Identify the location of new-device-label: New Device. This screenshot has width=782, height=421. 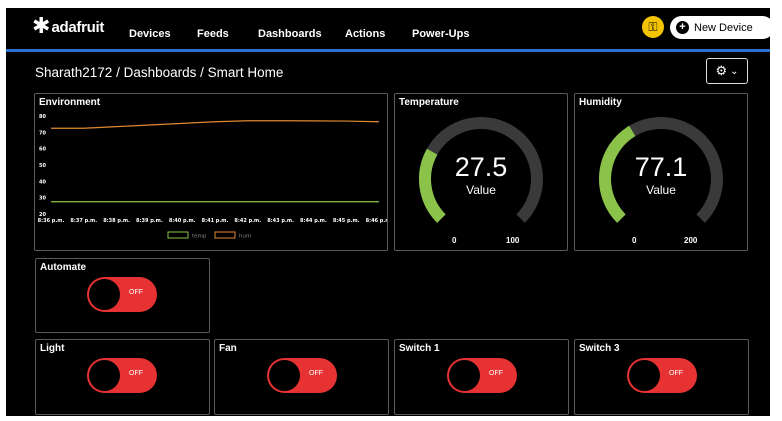
(723, 27).